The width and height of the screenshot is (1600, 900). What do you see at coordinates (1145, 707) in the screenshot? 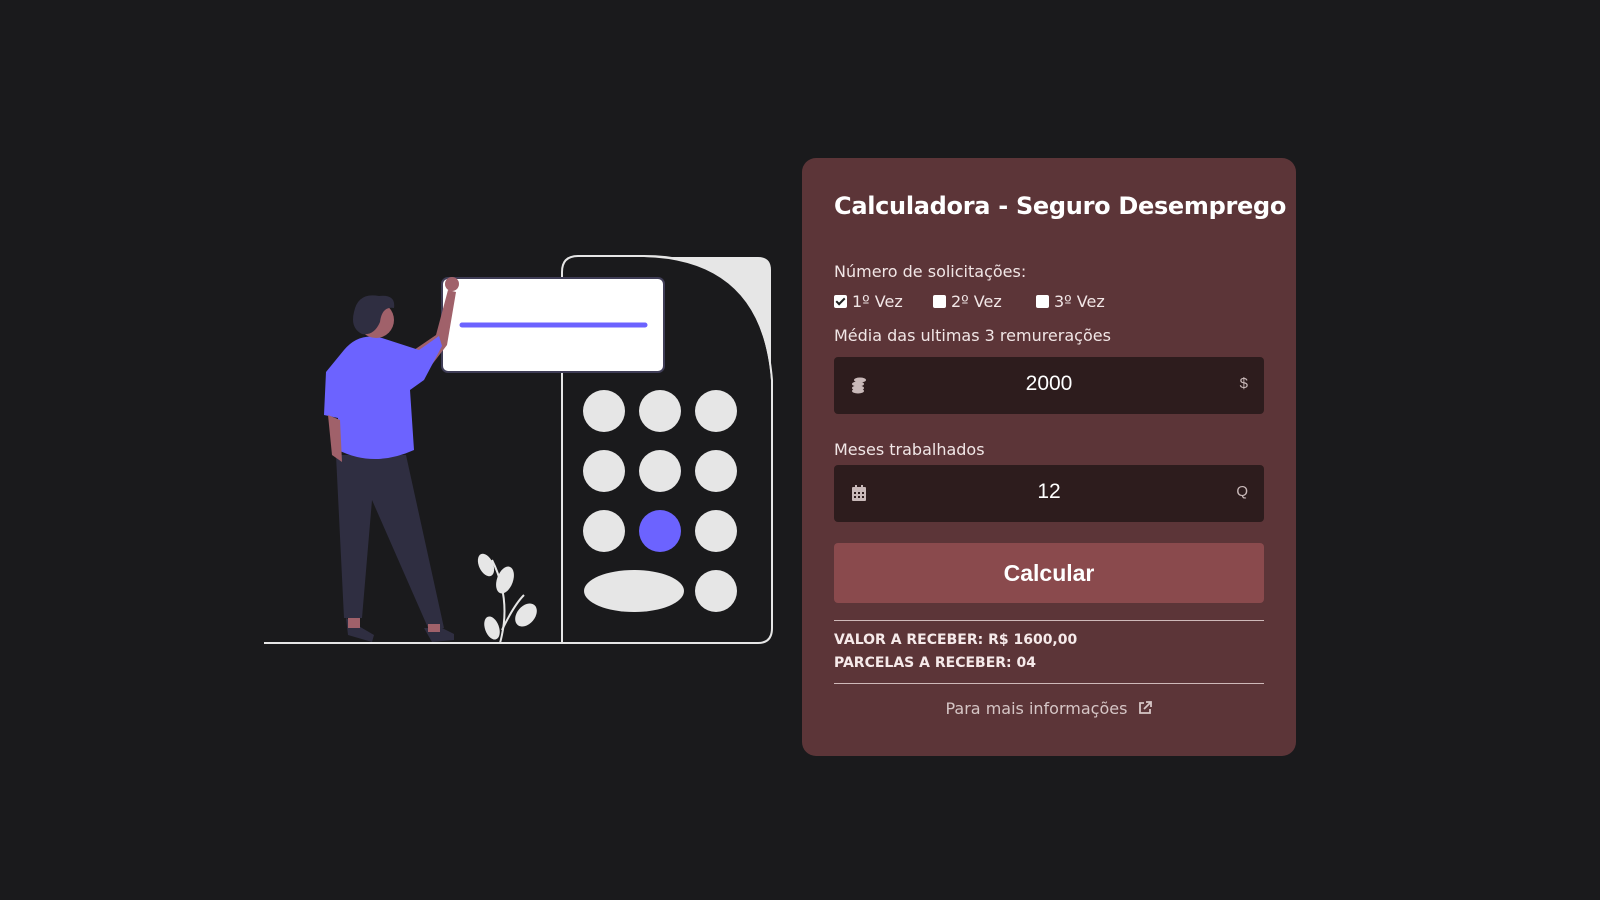
I see `external-link-icon` at bounding box center [1145, 707].